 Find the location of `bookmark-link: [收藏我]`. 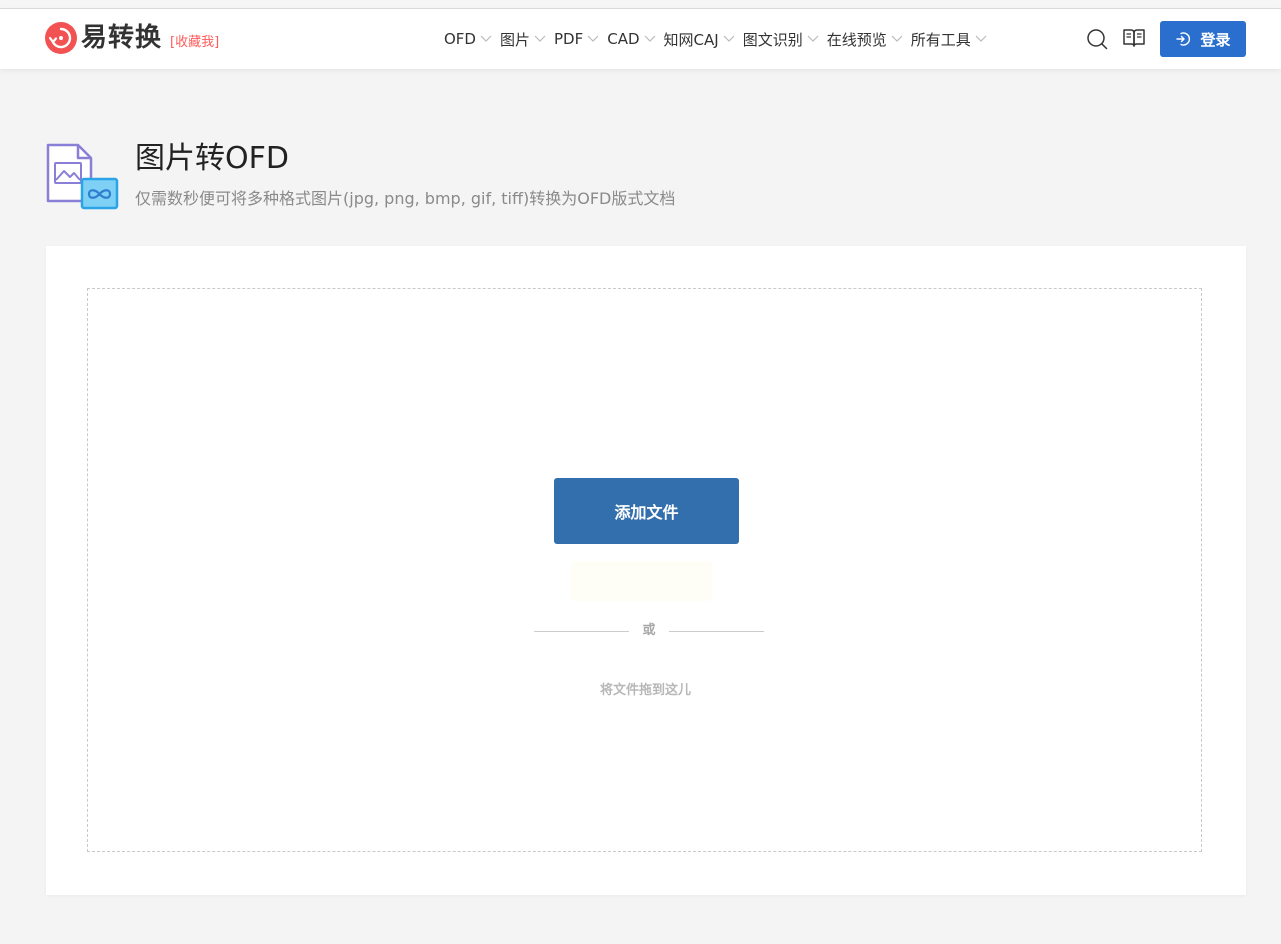

bookmark-link: [收藏我] is located at coordinates (194, 43).